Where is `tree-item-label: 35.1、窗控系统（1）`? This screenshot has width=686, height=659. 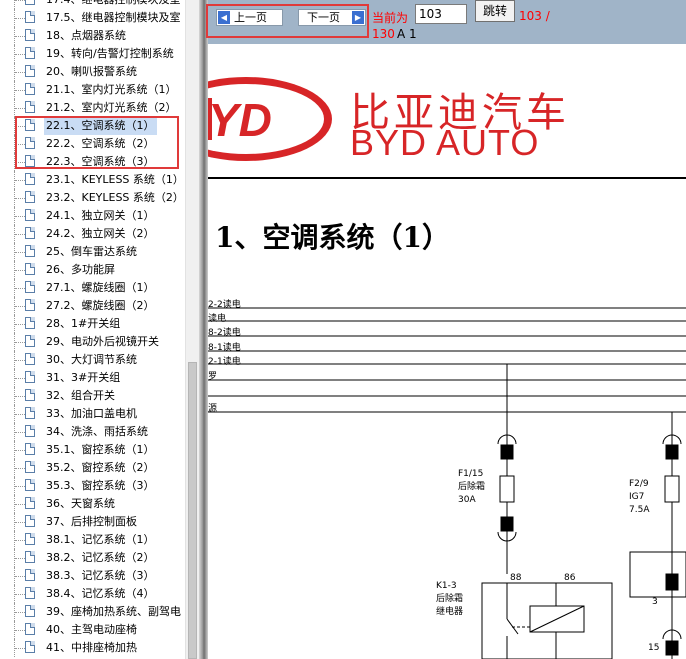 tree-item-label: 35.1、窗控系统（1） is located at coordinates (100, 449).